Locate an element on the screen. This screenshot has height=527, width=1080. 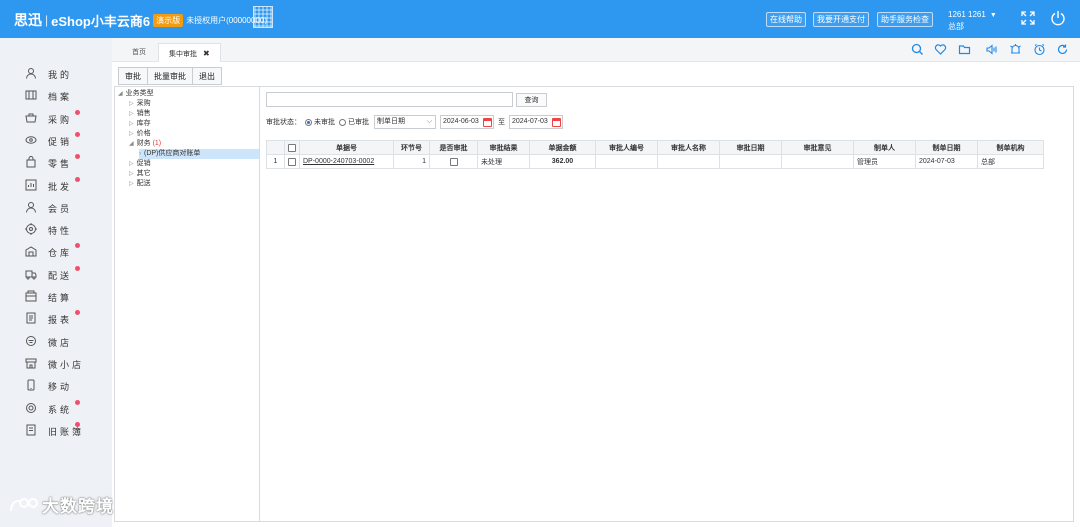
is-approved-checkbox is located at coordinates (453, 161).